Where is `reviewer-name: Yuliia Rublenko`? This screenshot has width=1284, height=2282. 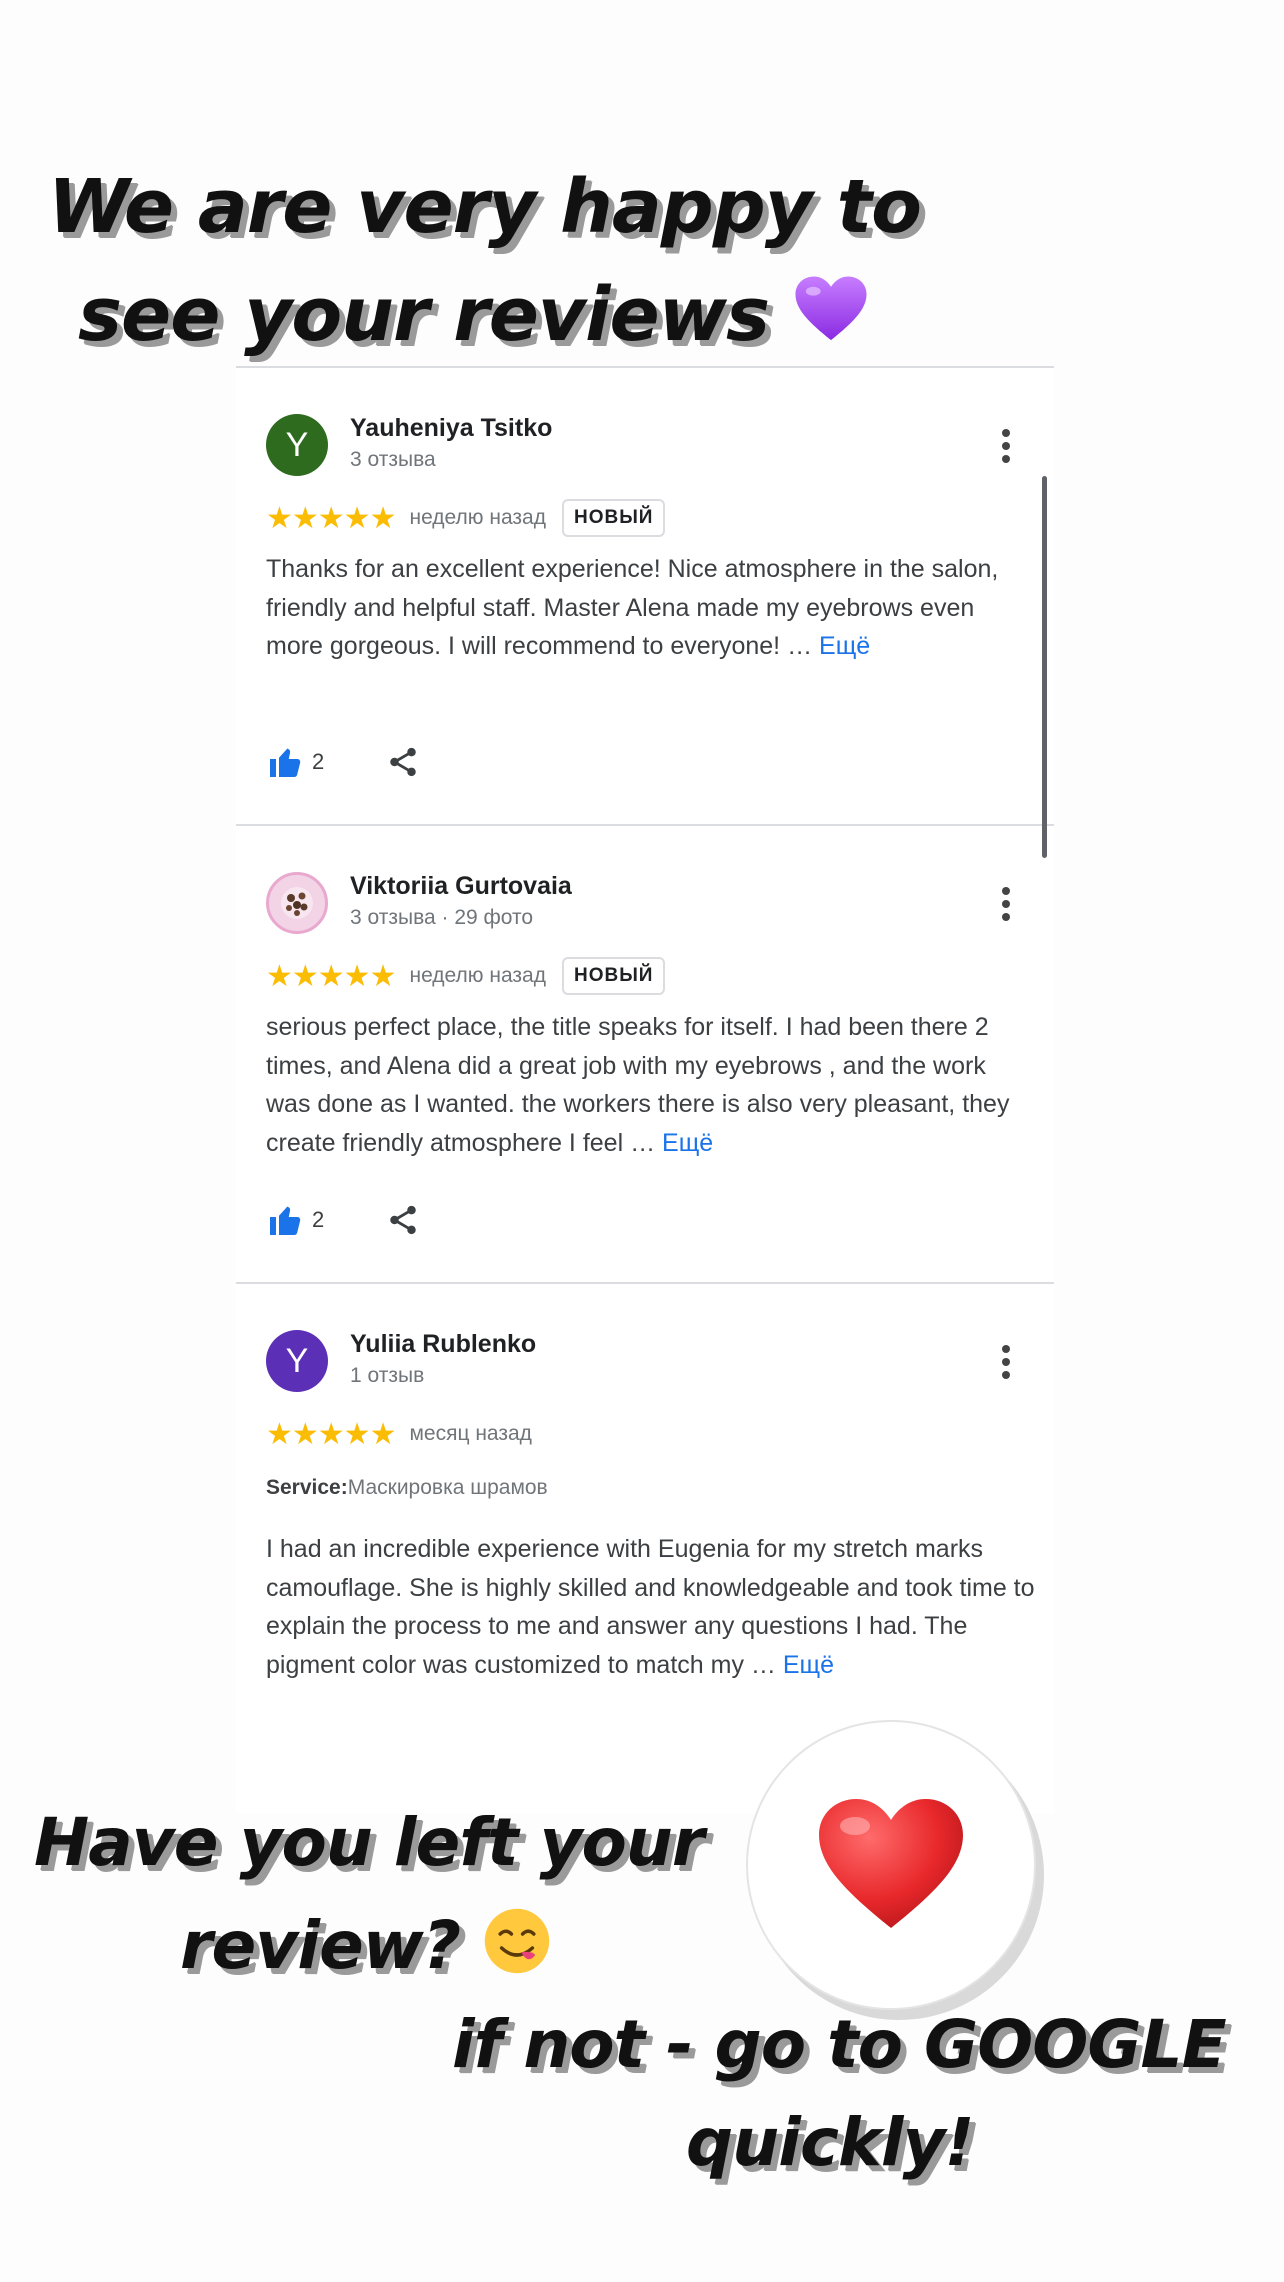
reviewer-name: Yuliia Rublenko is located at coordinates (443, 1344).